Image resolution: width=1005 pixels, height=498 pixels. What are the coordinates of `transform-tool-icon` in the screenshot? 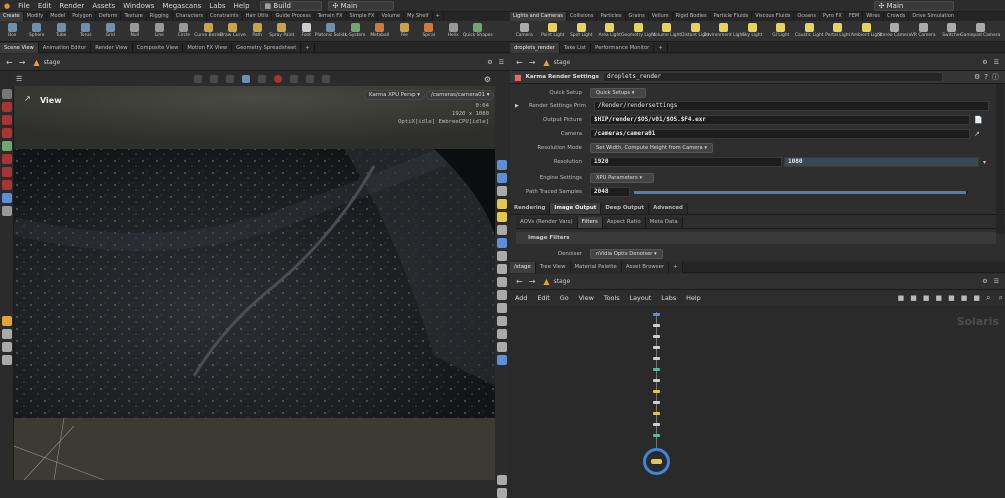 It's located at (6, 107).